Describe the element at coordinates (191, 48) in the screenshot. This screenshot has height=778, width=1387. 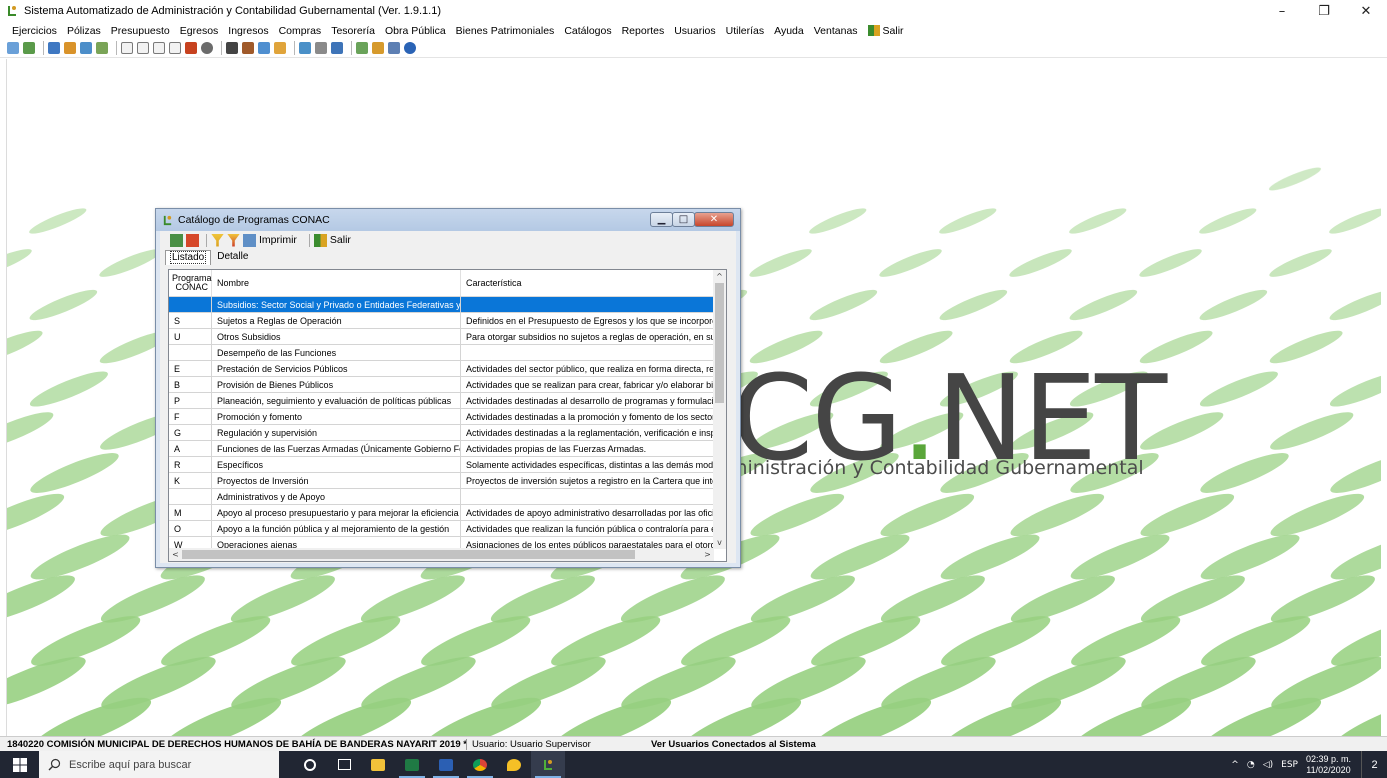
I see `report-b-icon` at that location.